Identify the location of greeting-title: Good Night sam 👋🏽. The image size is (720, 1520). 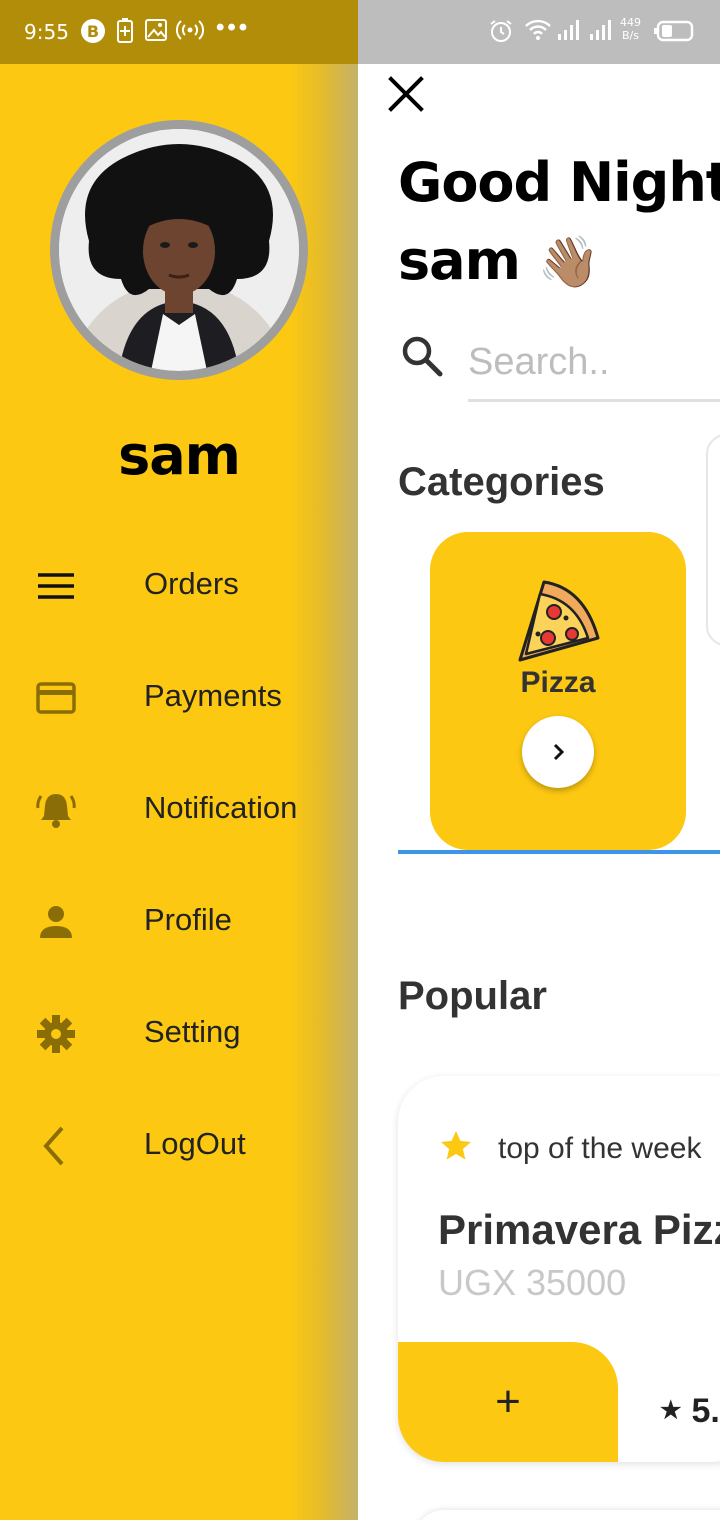
(559, 222).